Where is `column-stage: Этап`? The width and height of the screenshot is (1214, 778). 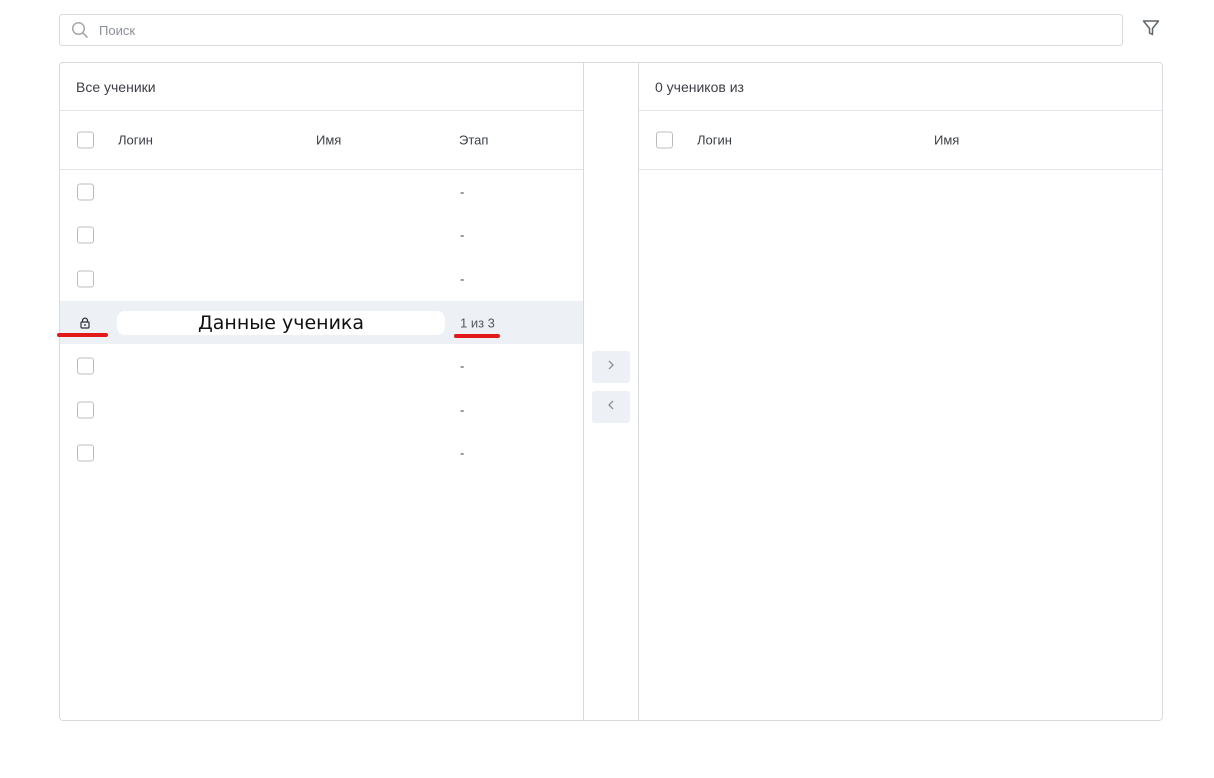 column-stage: Этап is located at coordinates (474, 140).